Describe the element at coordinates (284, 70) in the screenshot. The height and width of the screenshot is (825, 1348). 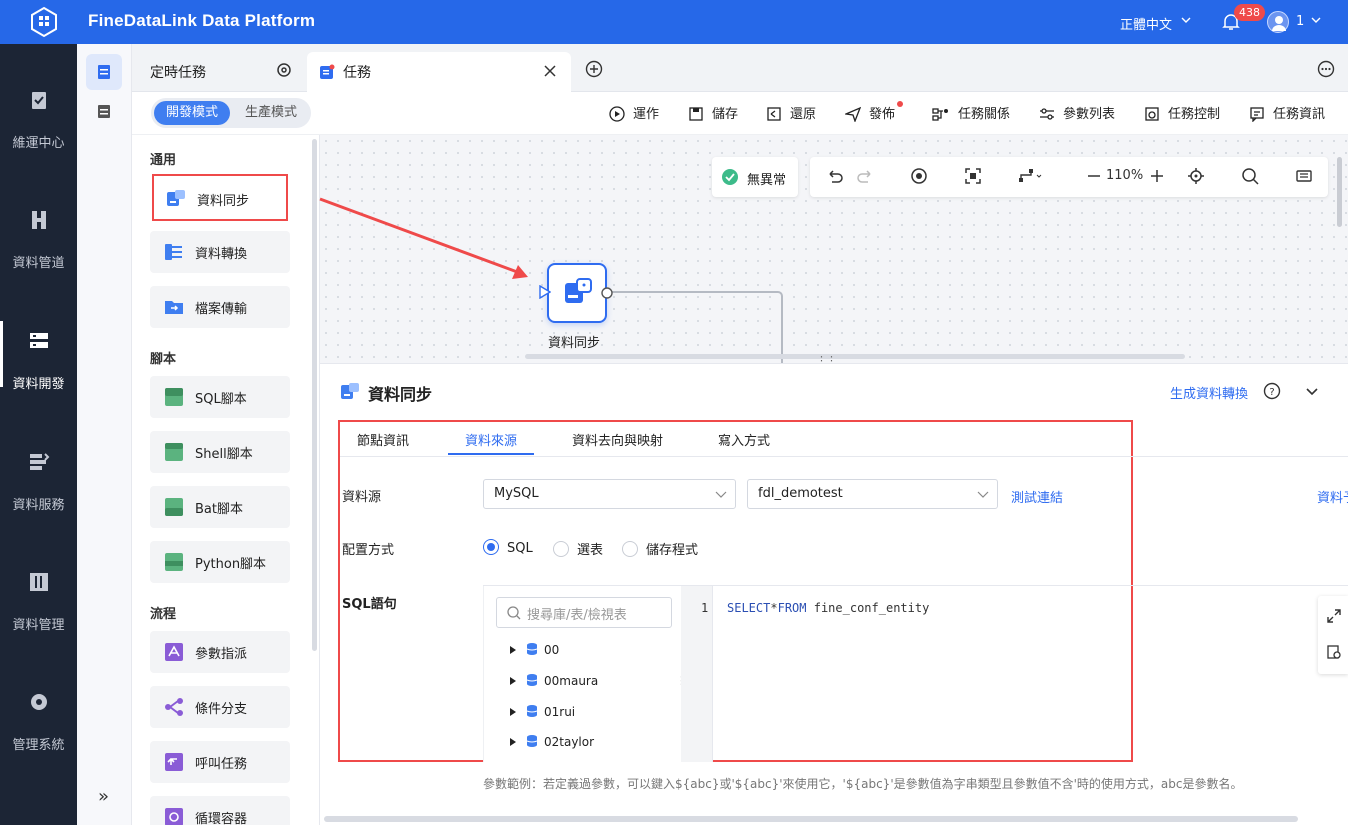
I see `settings-icon` at that location.